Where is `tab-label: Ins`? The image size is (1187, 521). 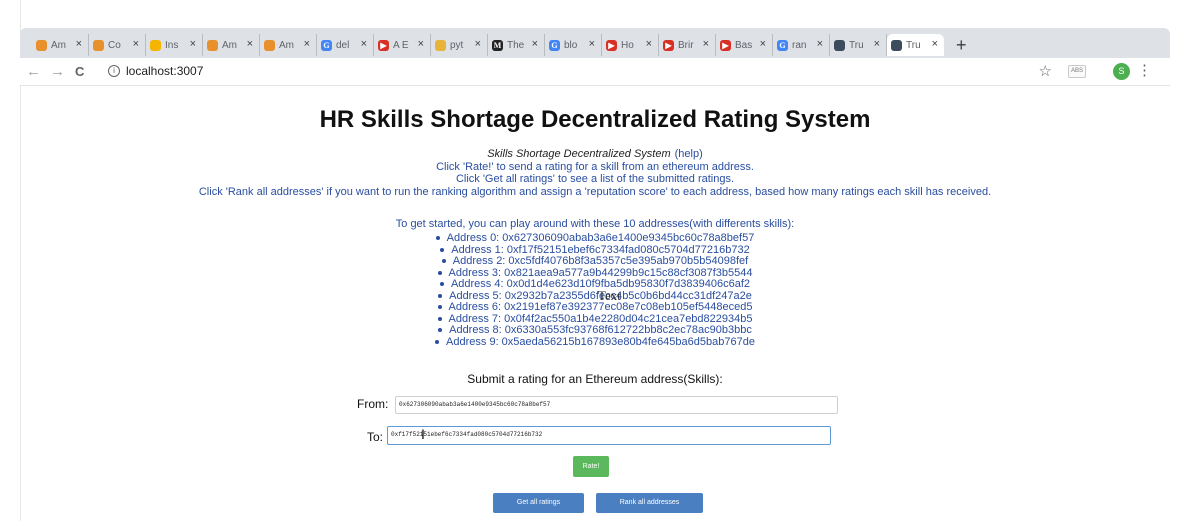 tab-label: Ins is located at coordinates (172, 45).